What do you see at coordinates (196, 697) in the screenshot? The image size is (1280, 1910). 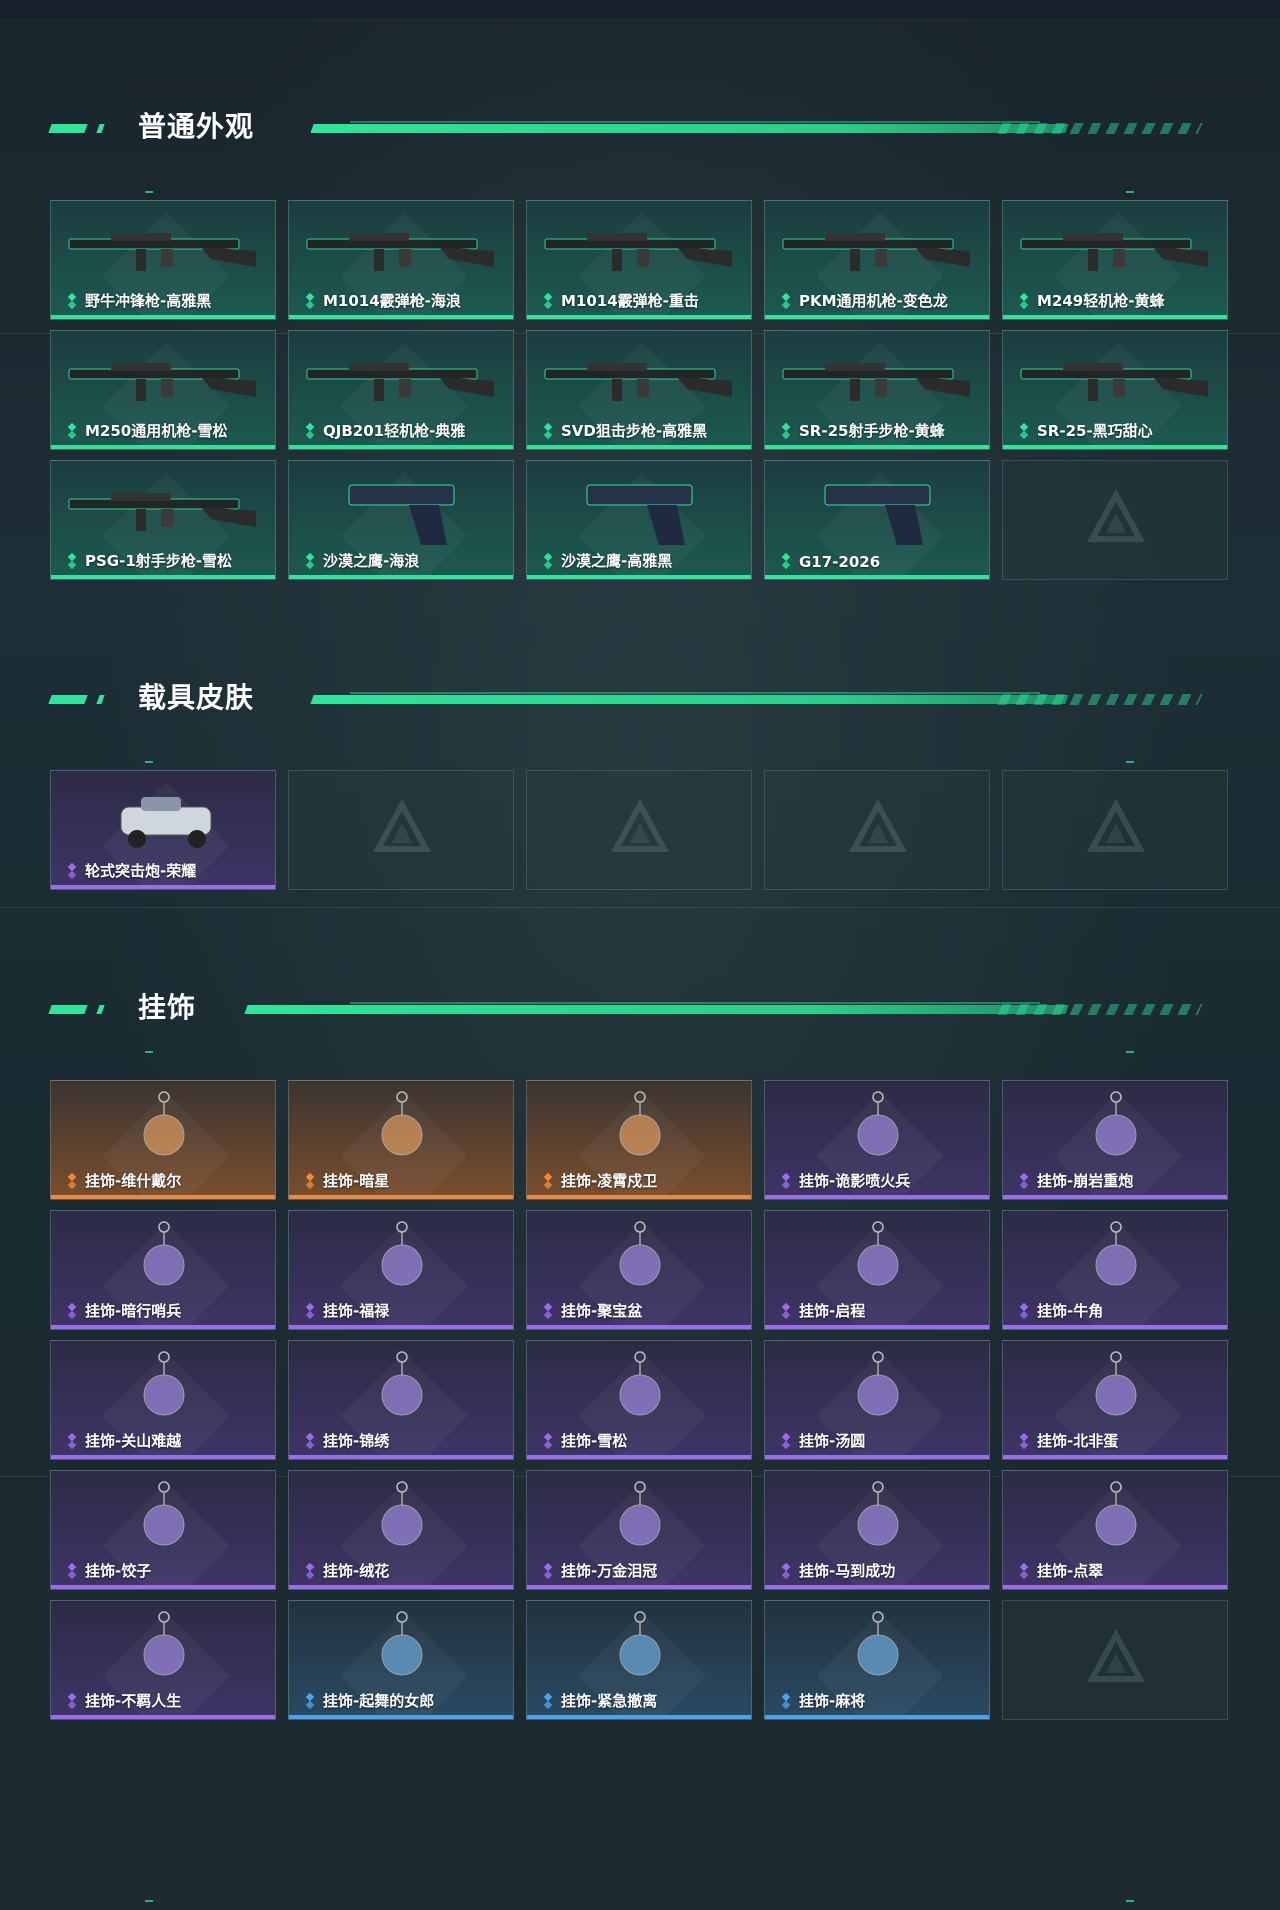 I see `section-title: 载具皮肤` at bounding box center [196, 697].